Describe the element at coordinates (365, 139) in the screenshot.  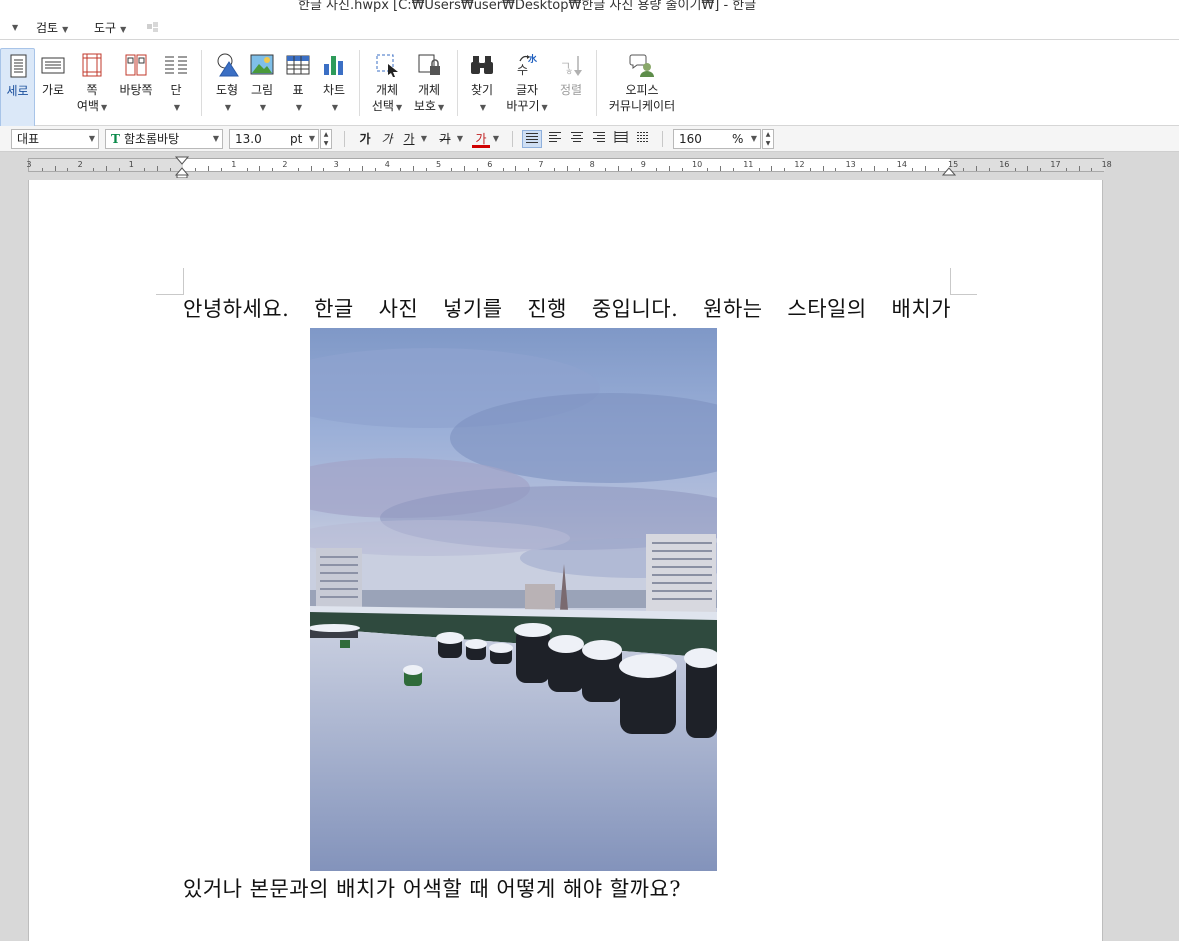
I see `bold-button: 가` at that location.